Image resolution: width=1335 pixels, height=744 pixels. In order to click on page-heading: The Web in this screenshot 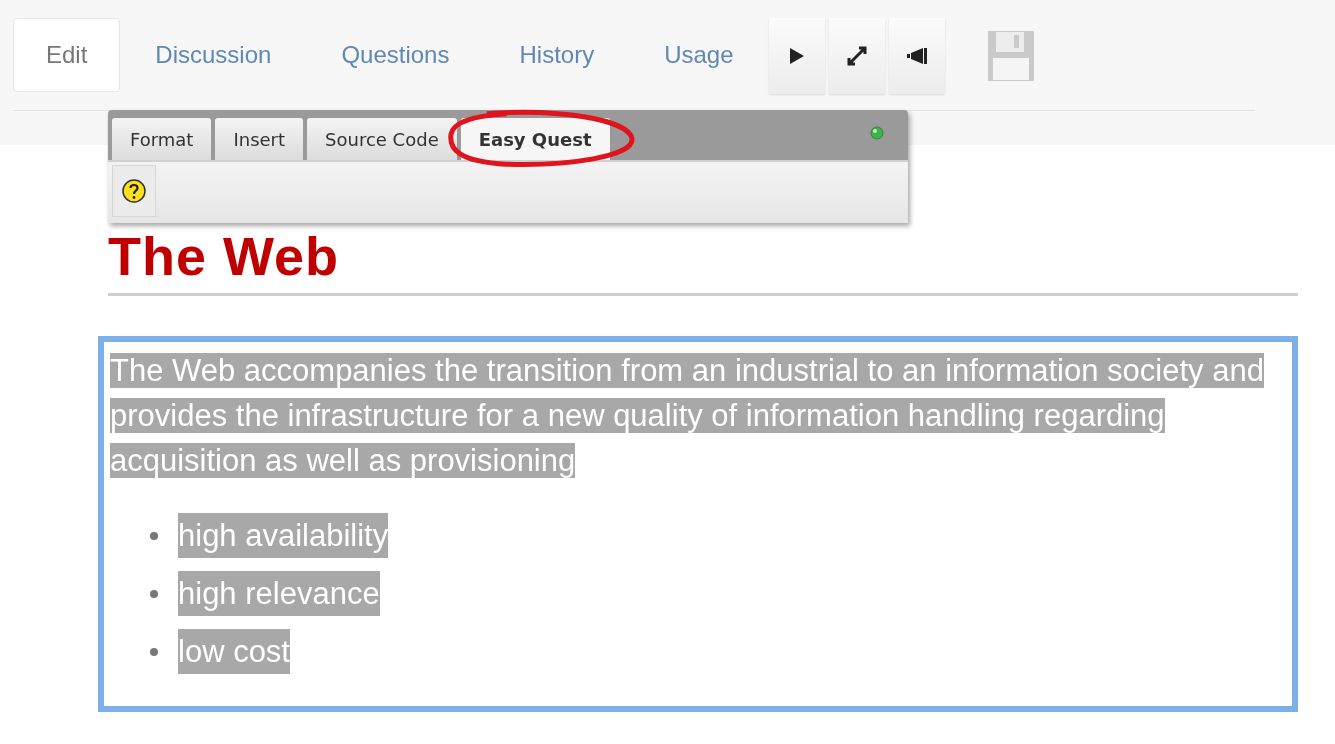, I will do `click(224, 256)`.